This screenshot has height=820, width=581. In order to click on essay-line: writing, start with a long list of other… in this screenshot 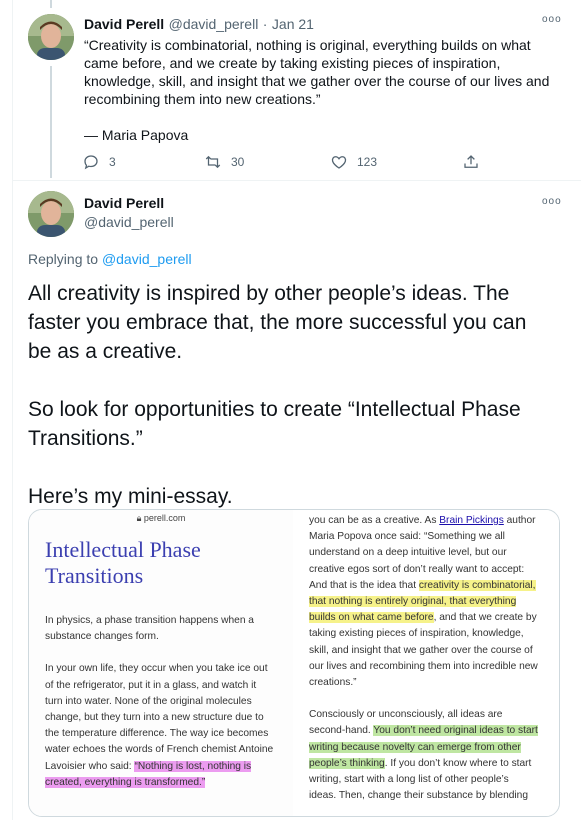, I will do `click(409, 780)`.